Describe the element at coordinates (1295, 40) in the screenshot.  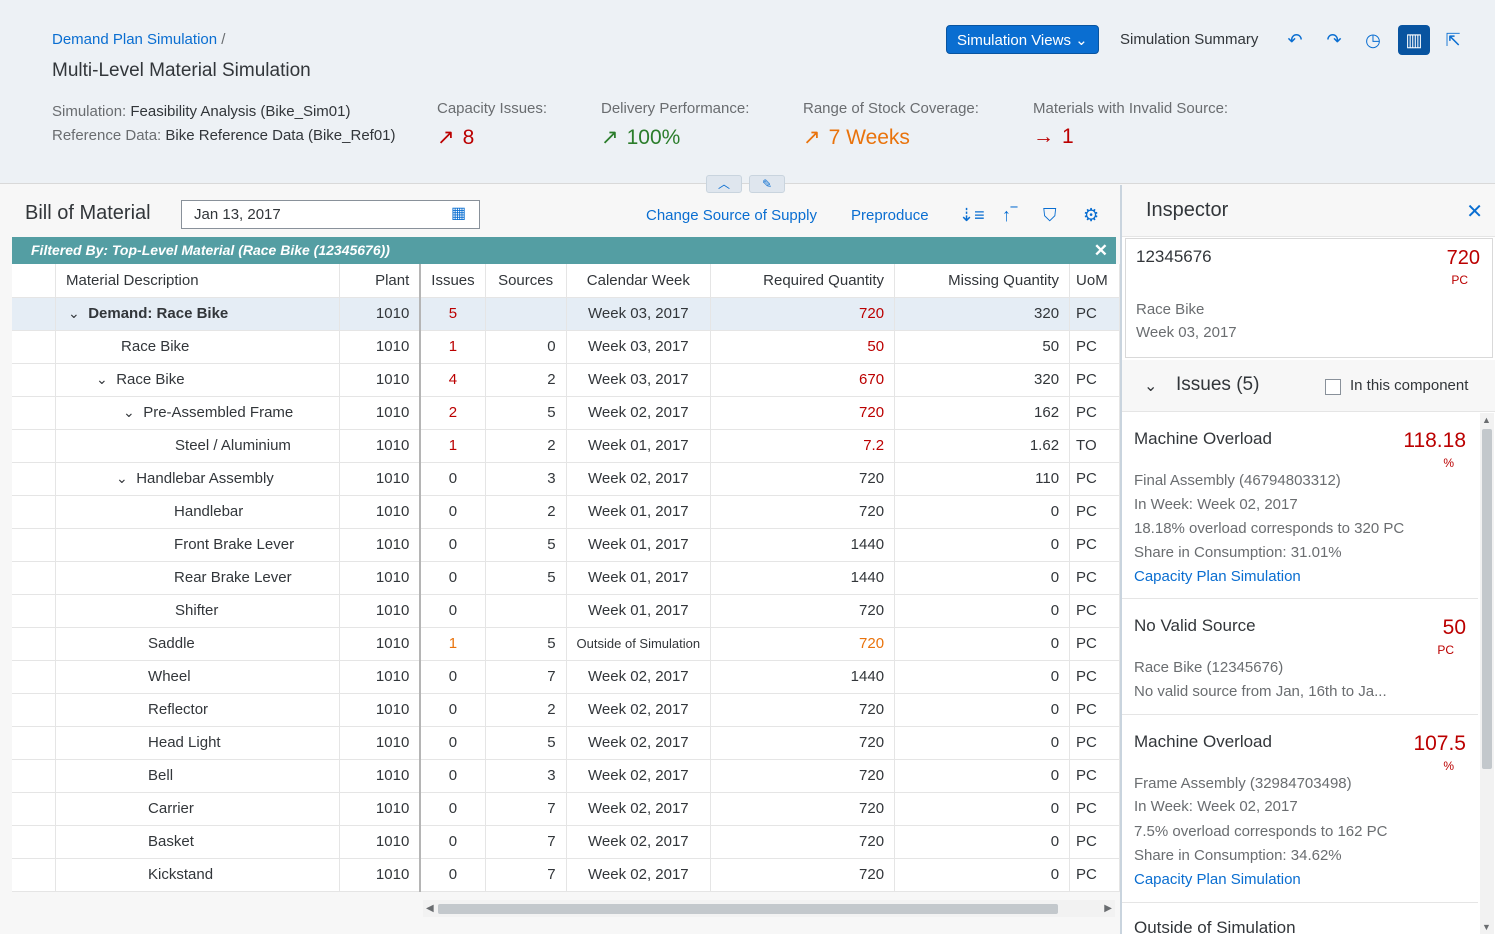
I see `undo-icon: ↶` at that location.